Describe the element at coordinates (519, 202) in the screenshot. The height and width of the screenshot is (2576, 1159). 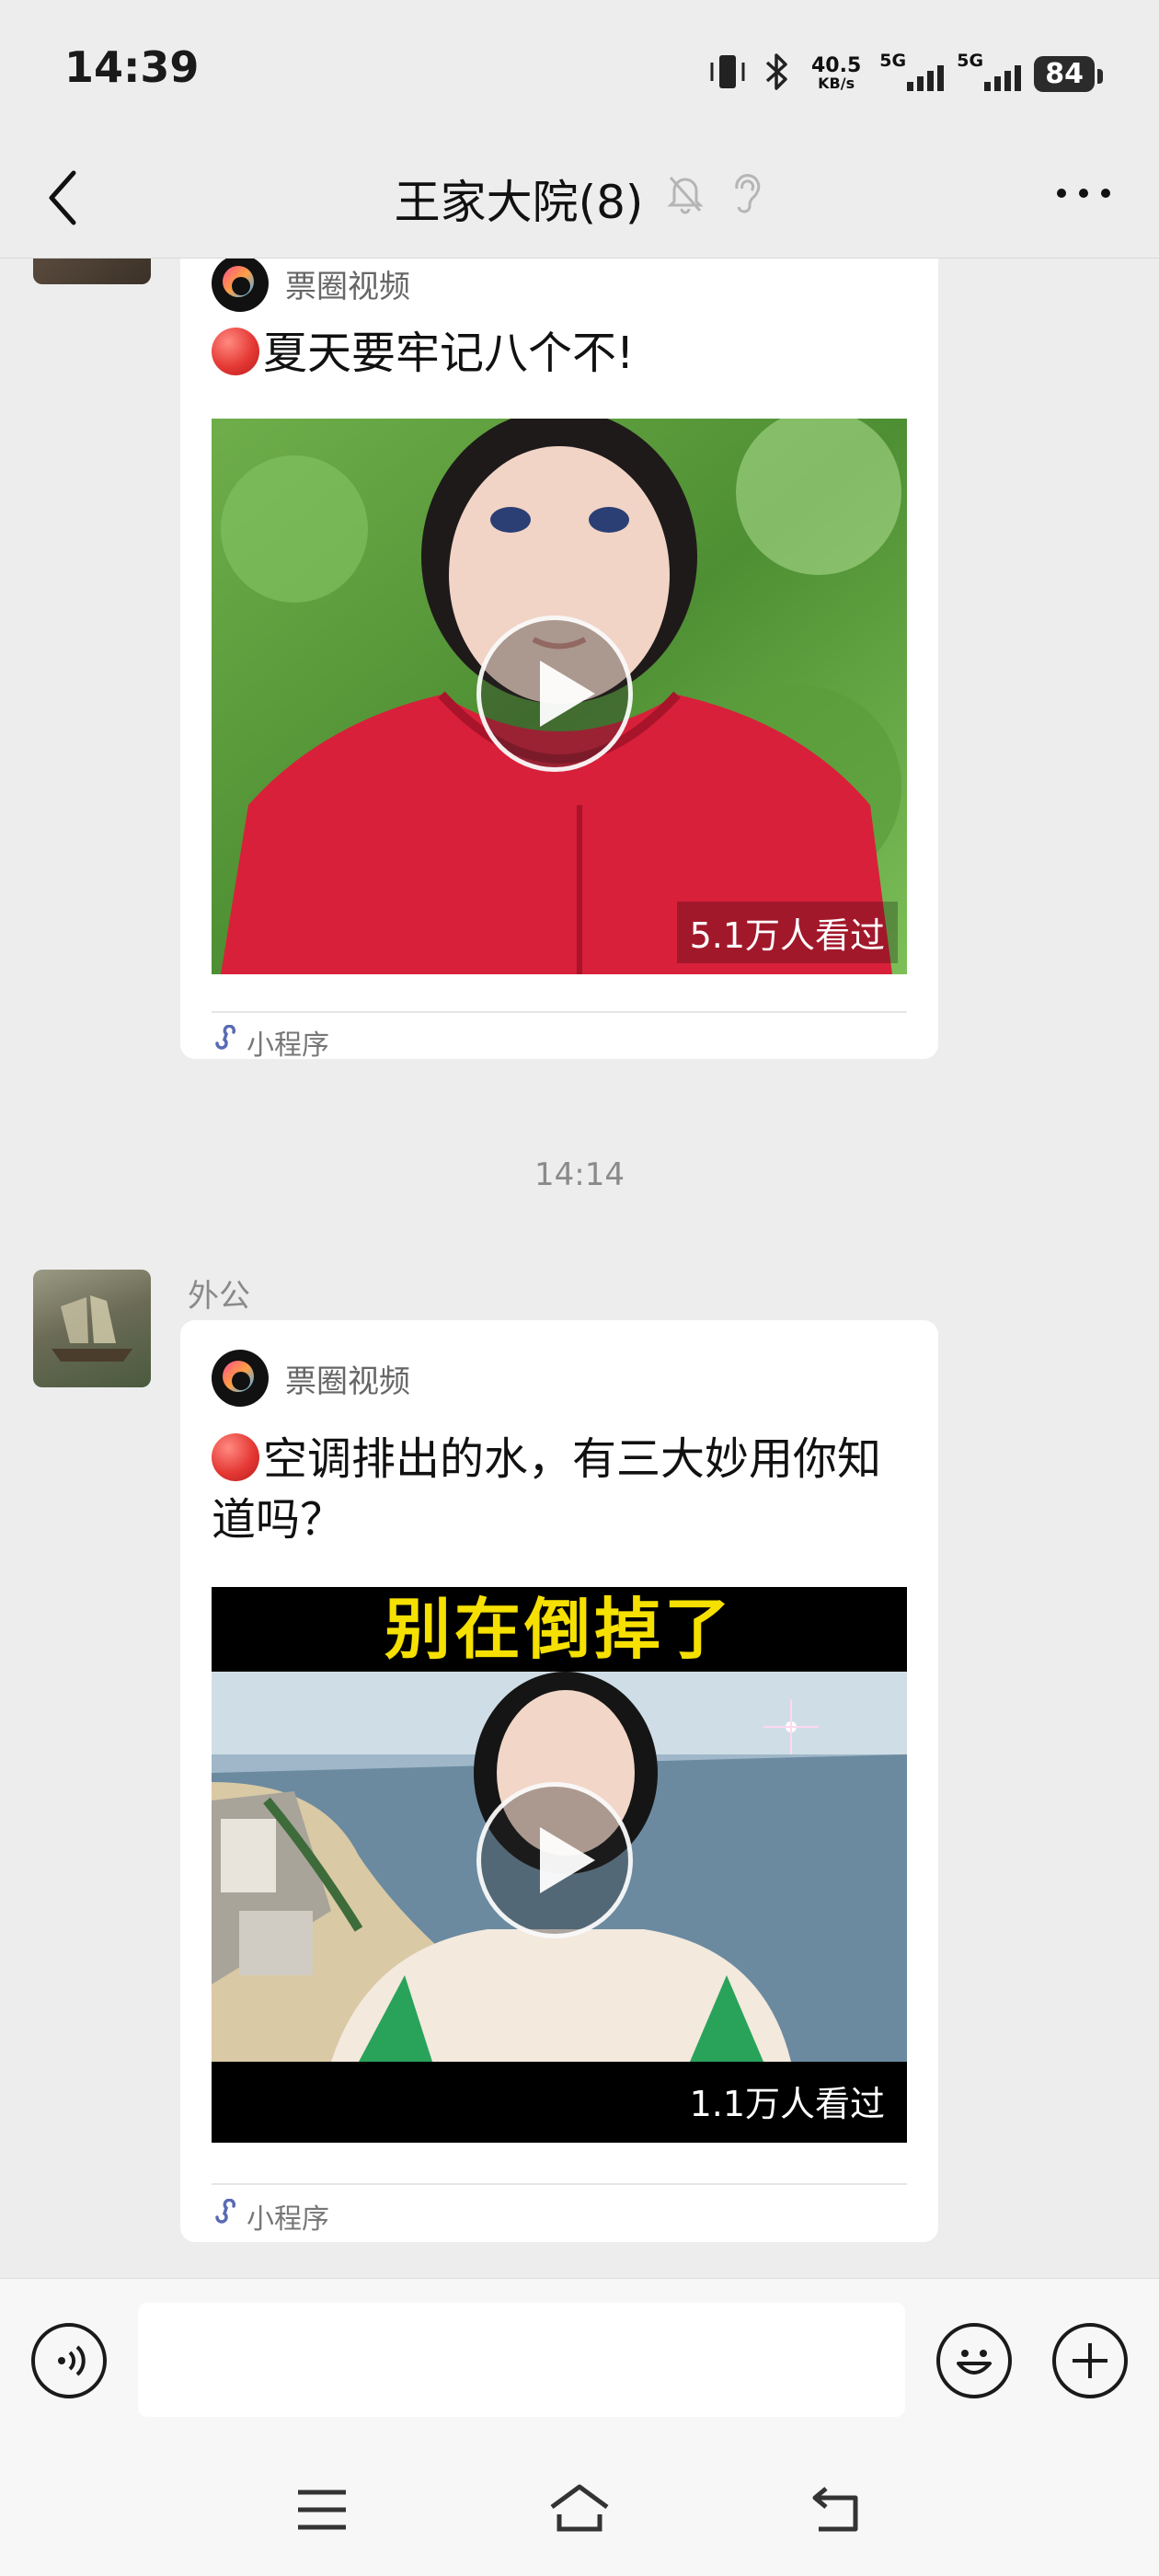
I see `chat-title: 王家大院(8)` at that location.